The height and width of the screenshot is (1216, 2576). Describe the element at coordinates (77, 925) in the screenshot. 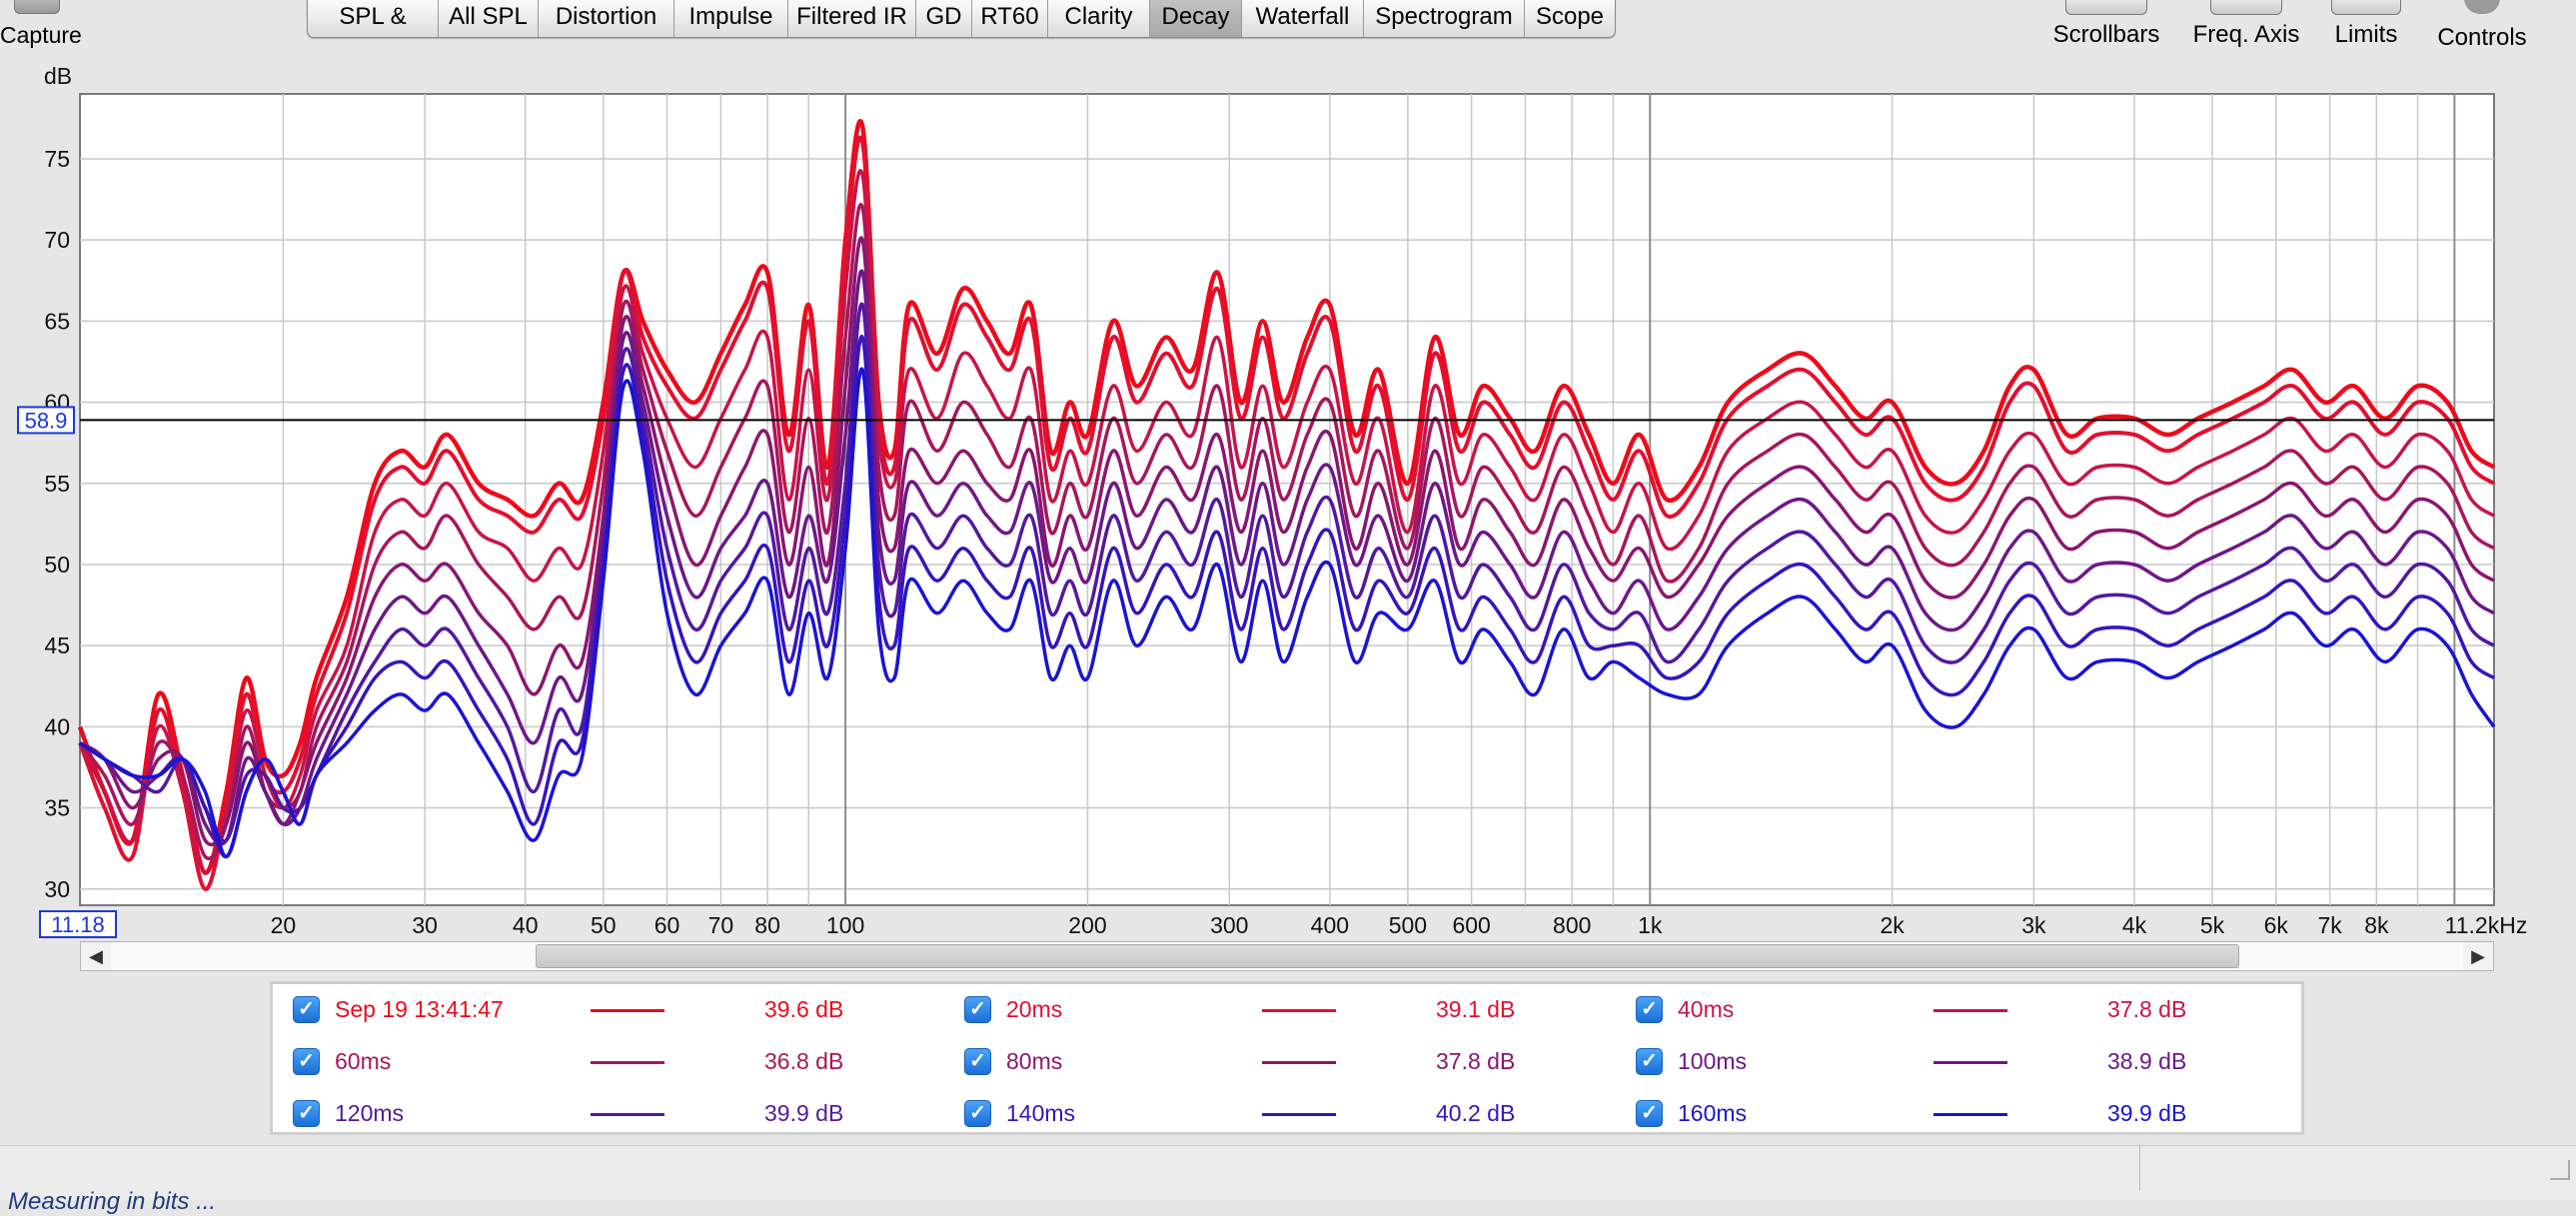

I see `x-min-value: 11.18` at that location.